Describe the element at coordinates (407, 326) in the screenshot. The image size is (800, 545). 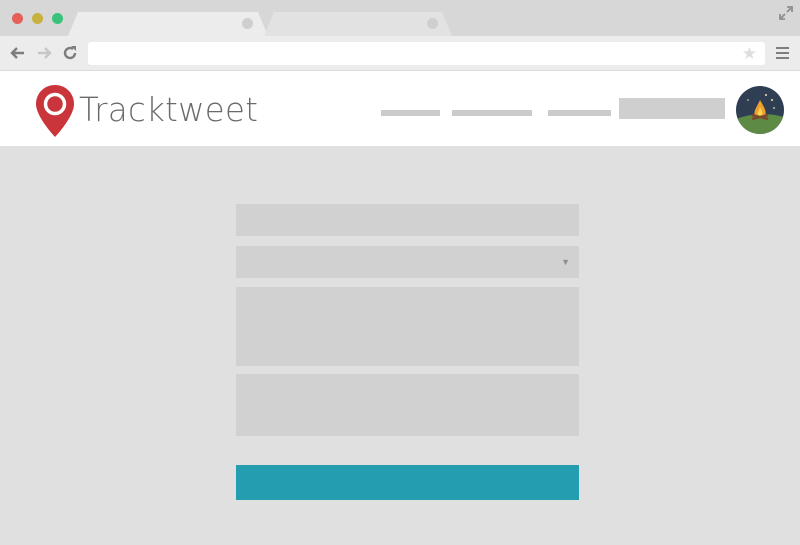
I see `textarea-field` at that location.